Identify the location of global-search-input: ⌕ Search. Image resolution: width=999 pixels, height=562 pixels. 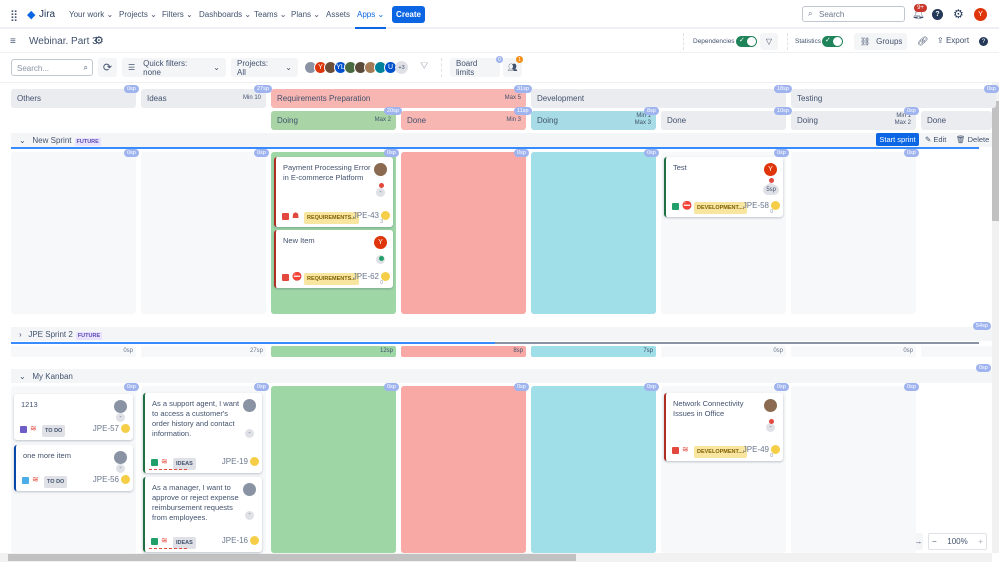
(853, 14).